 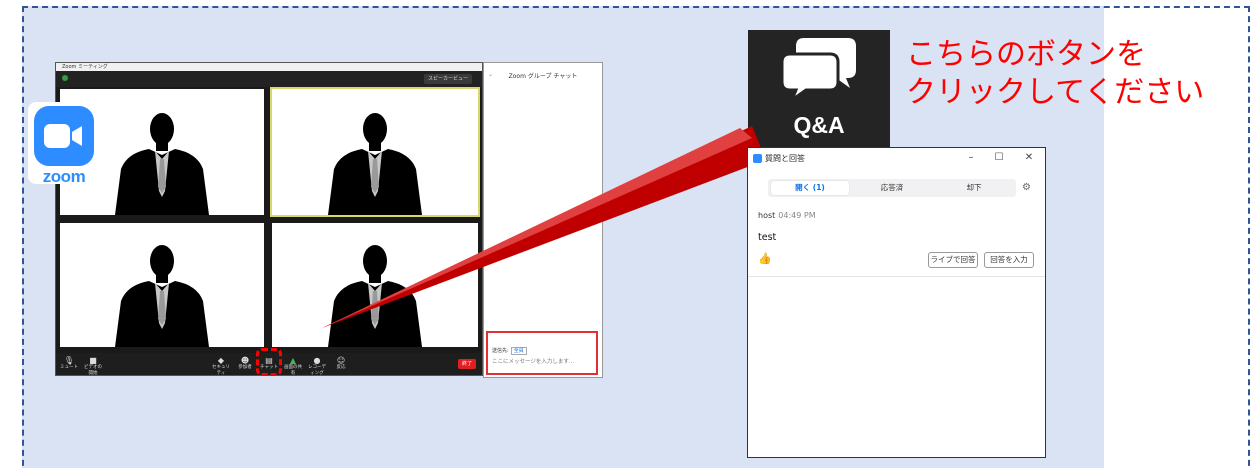 What do you see at coordinates (953, 260) in the screenshot?
I see `answer-live-button: ライブで回答` at bounding box center [953, 260].